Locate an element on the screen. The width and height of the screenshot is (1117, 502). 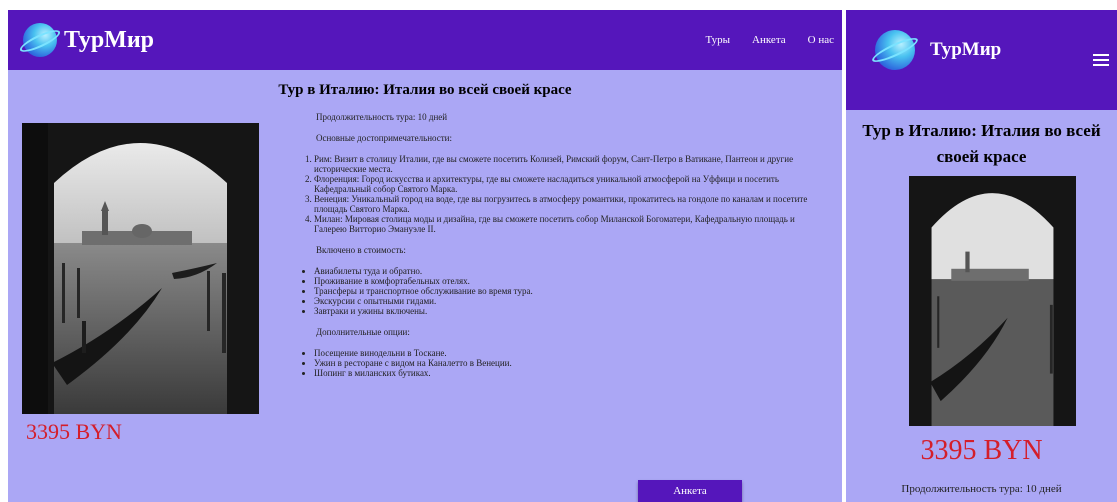
list-item: Авиабилеты туда и обратно. is located at coordinates (570, 271).